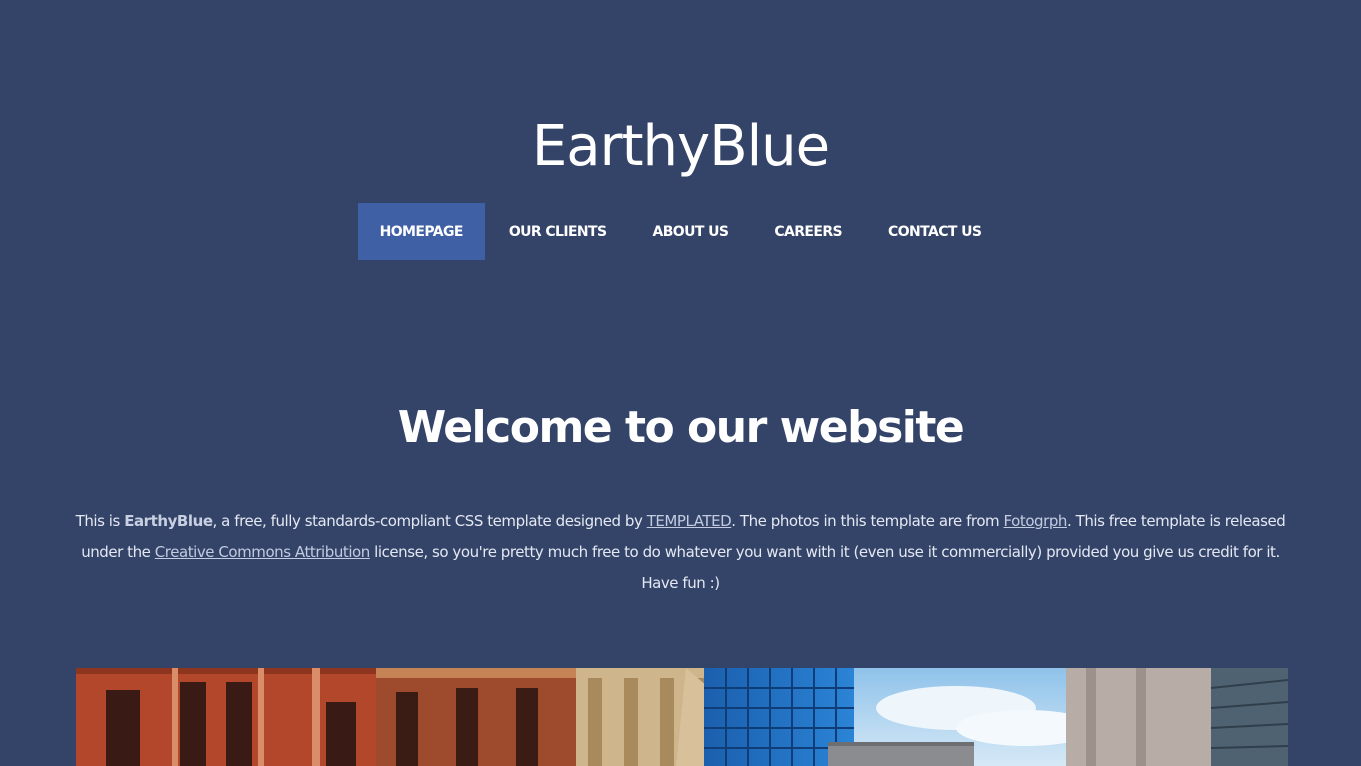 This screenshot has width=1361, height=766. I want to click on nav-item-contact-us: CONTACT US, so click(934, 231).